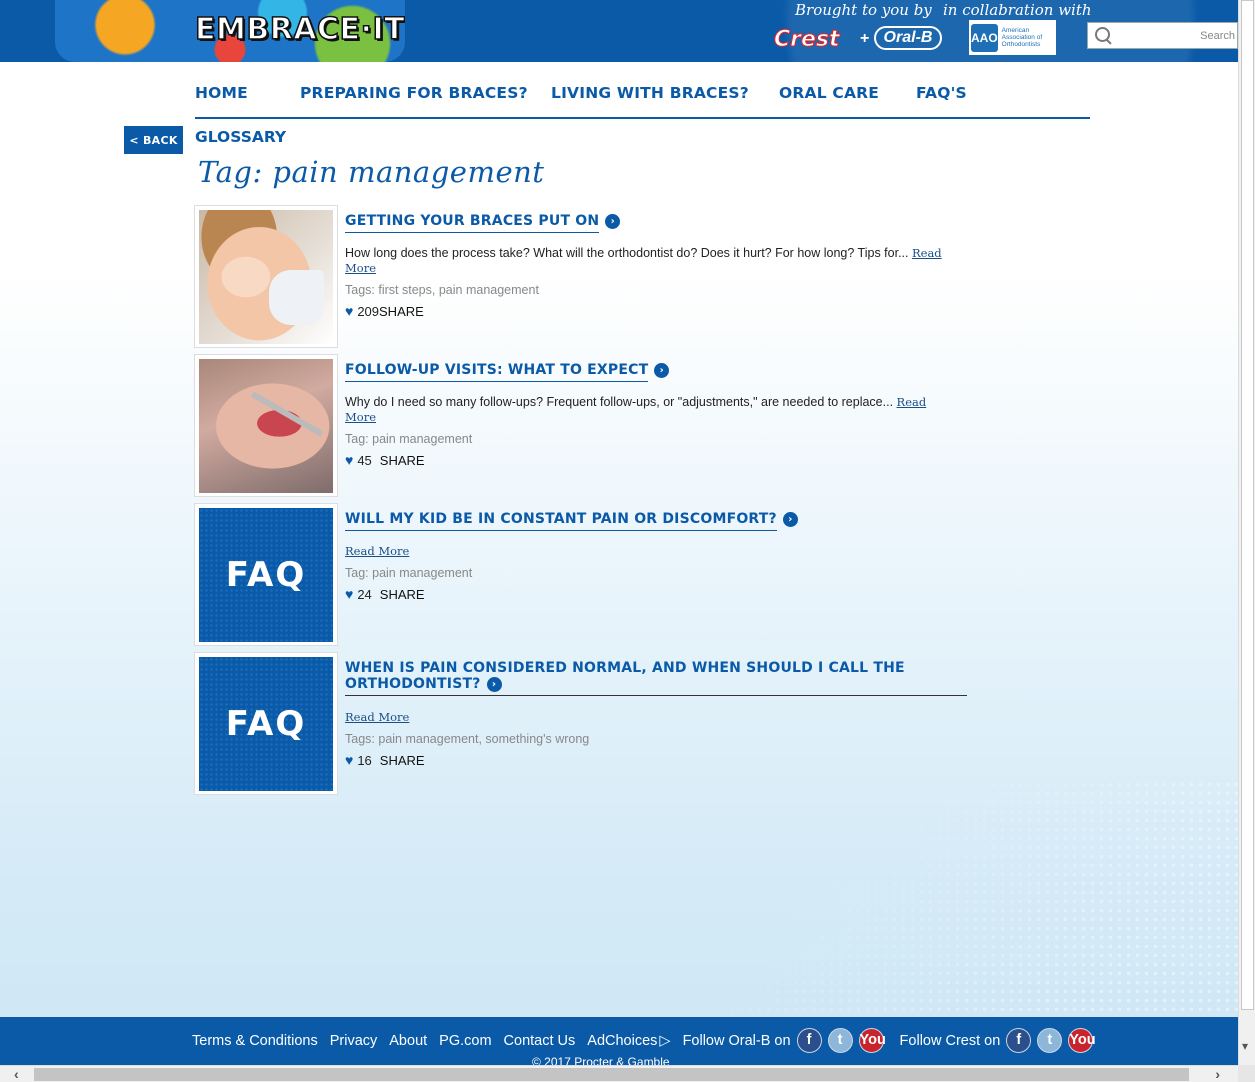 The height and width of the screenshot is (1082, 1255). I want to click on scroll-left-arrow-icon: ‹, so click(16, 1074).